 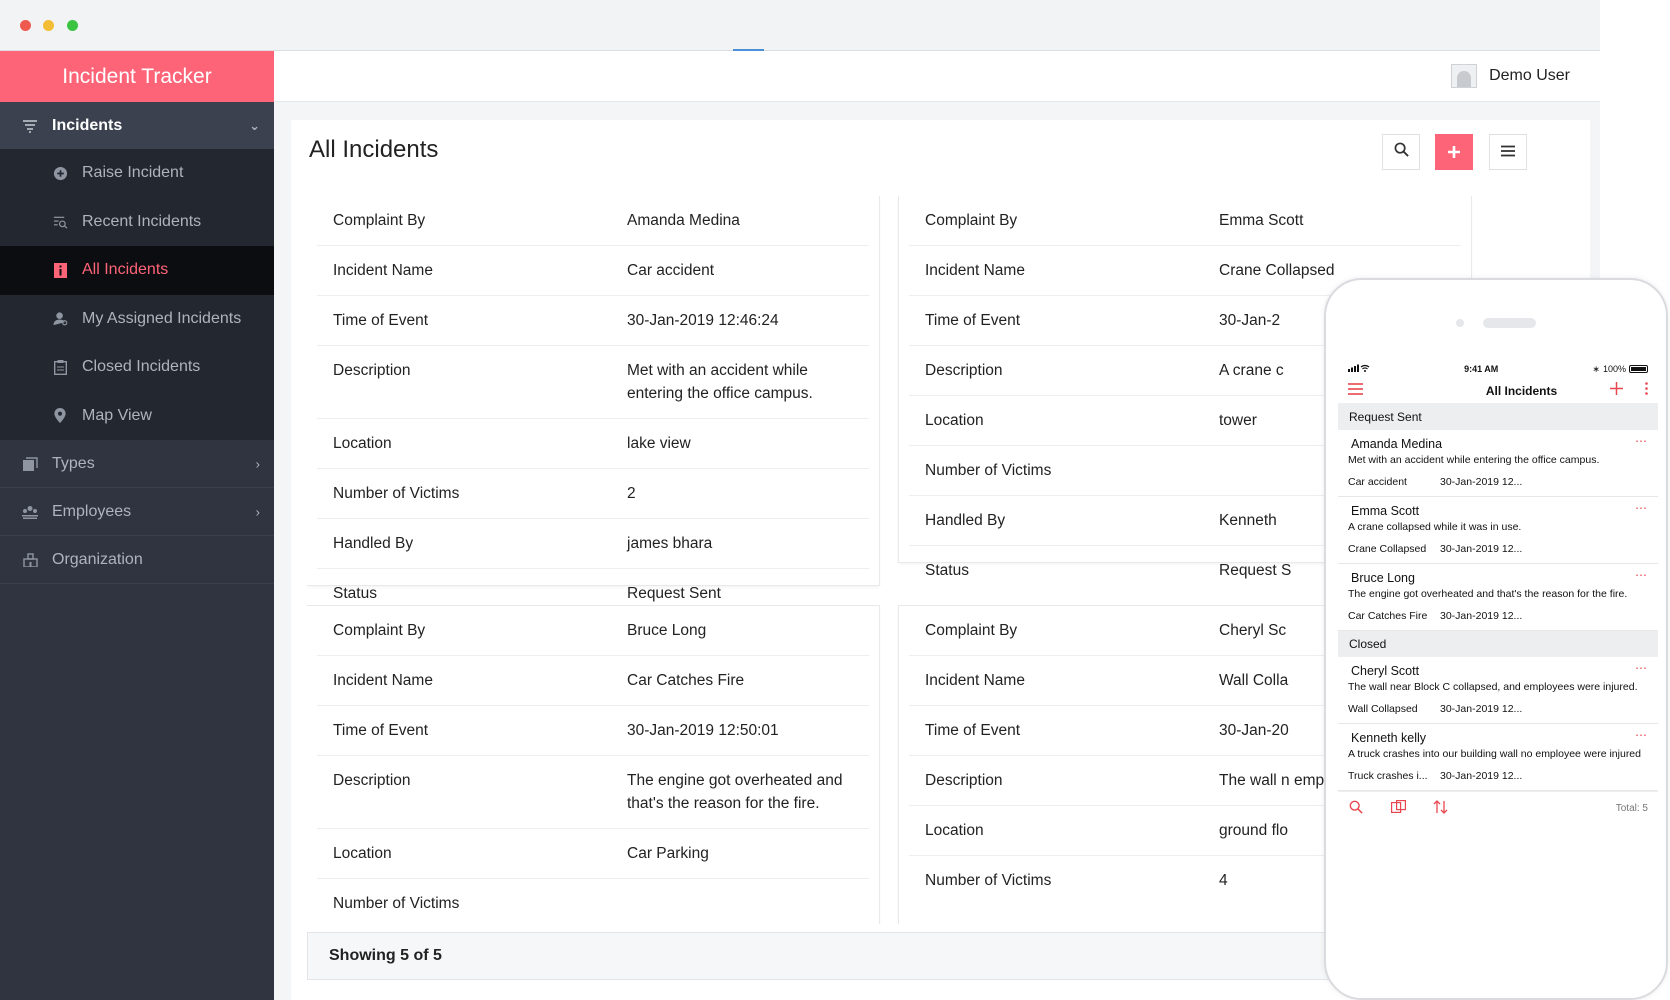 What do you see at coordinates (125, 270) in the screenshot?
I see `sidebar-item-label: All Incidents` at bounding box center [125, 270].